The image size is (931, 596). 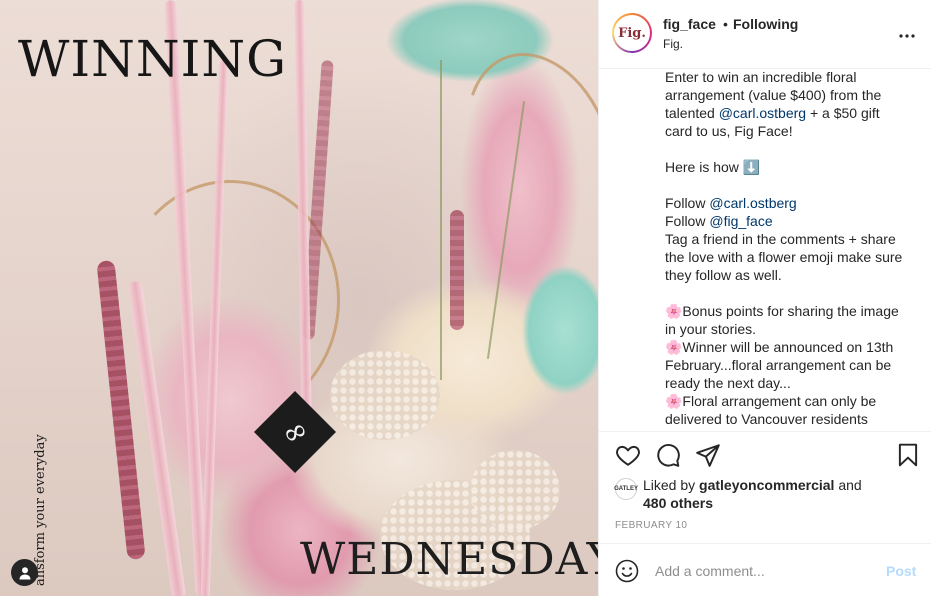 What do you see at coordinates (761, 77) in the screenshot?
I see `caption-line: Enter to win an incredible floral` at bounding box center [761, 77].